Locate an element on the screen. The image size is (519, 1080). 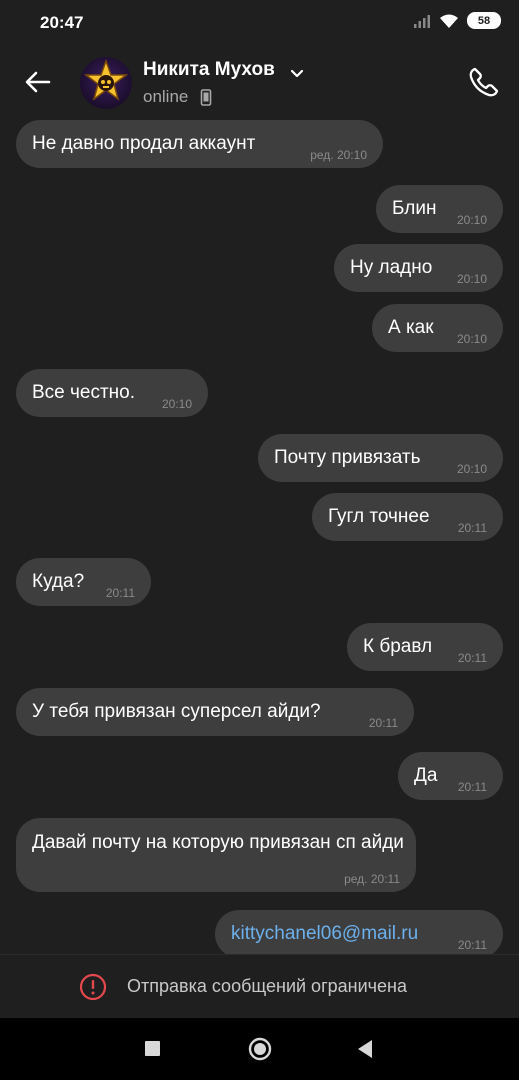
message-outgoing: Да 20:11 is located at coordinates (450, 776).